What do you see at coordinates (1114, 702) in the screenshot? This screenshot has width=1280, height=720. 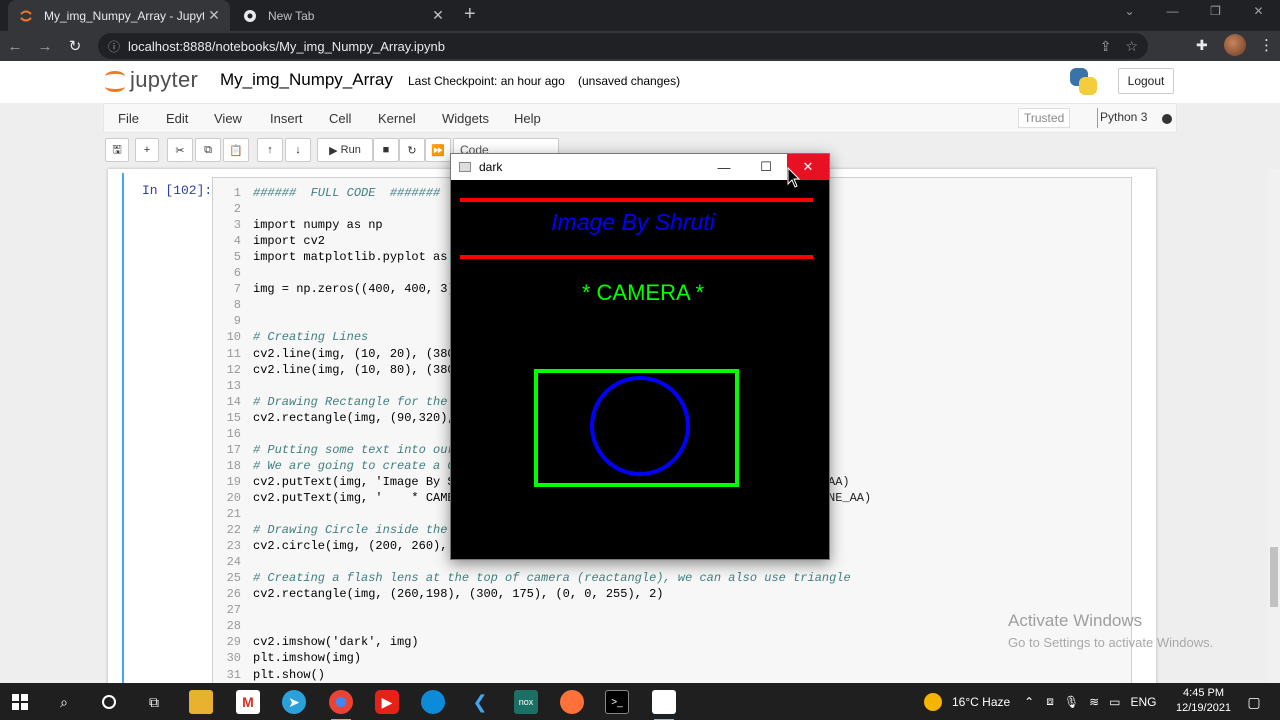 I see `battery-icon: ▭` at bounding box center [1114, 702].